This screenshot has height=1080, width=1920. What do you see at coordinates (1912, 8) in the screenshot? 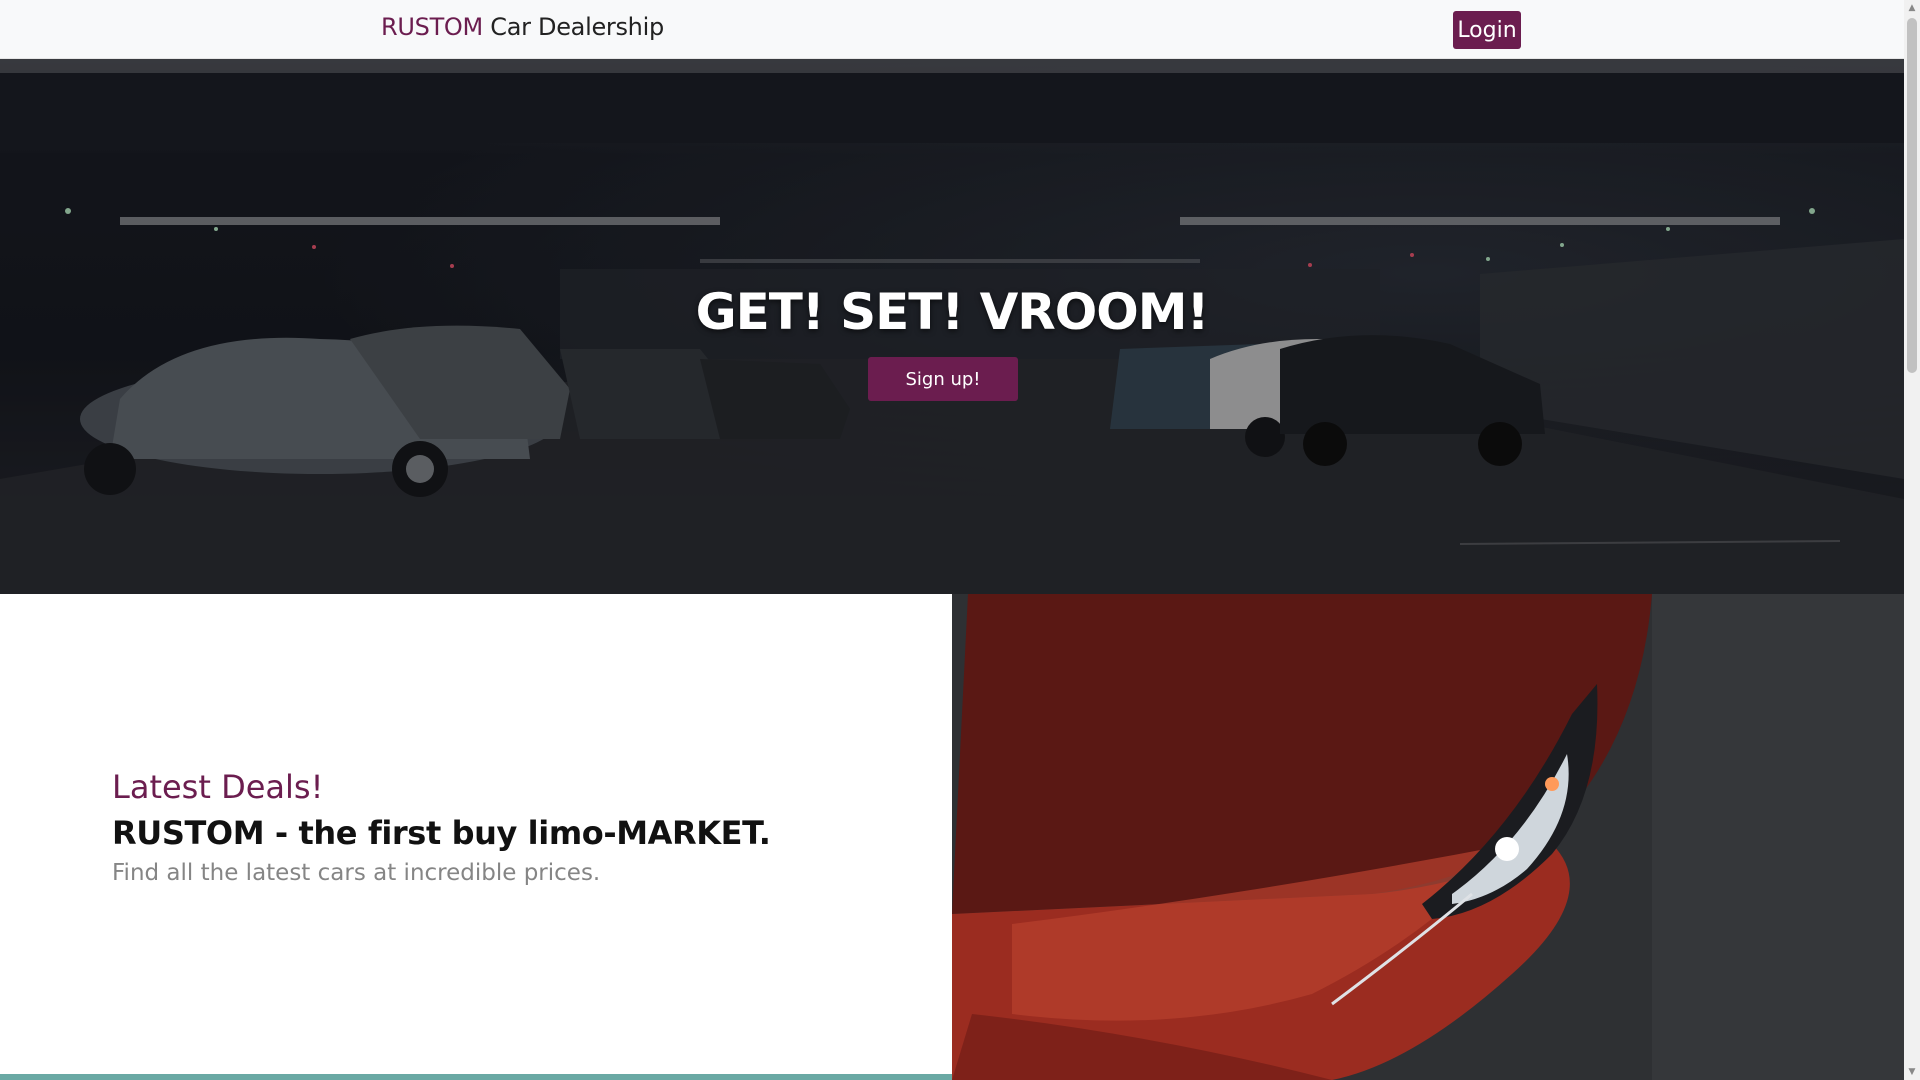
I see `scroll-up-arrow-icon: ▲` at bounding box center [1912, 8].